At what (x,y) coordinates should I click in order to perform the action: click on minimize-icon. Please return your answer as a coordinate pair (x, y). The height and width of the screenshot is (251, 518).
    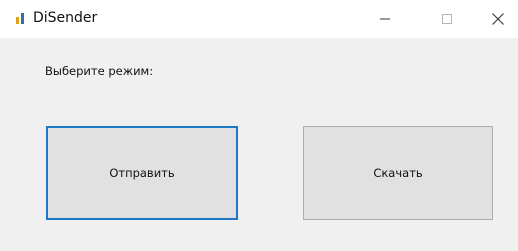
    Looking at the image, I should click on (385, 19).